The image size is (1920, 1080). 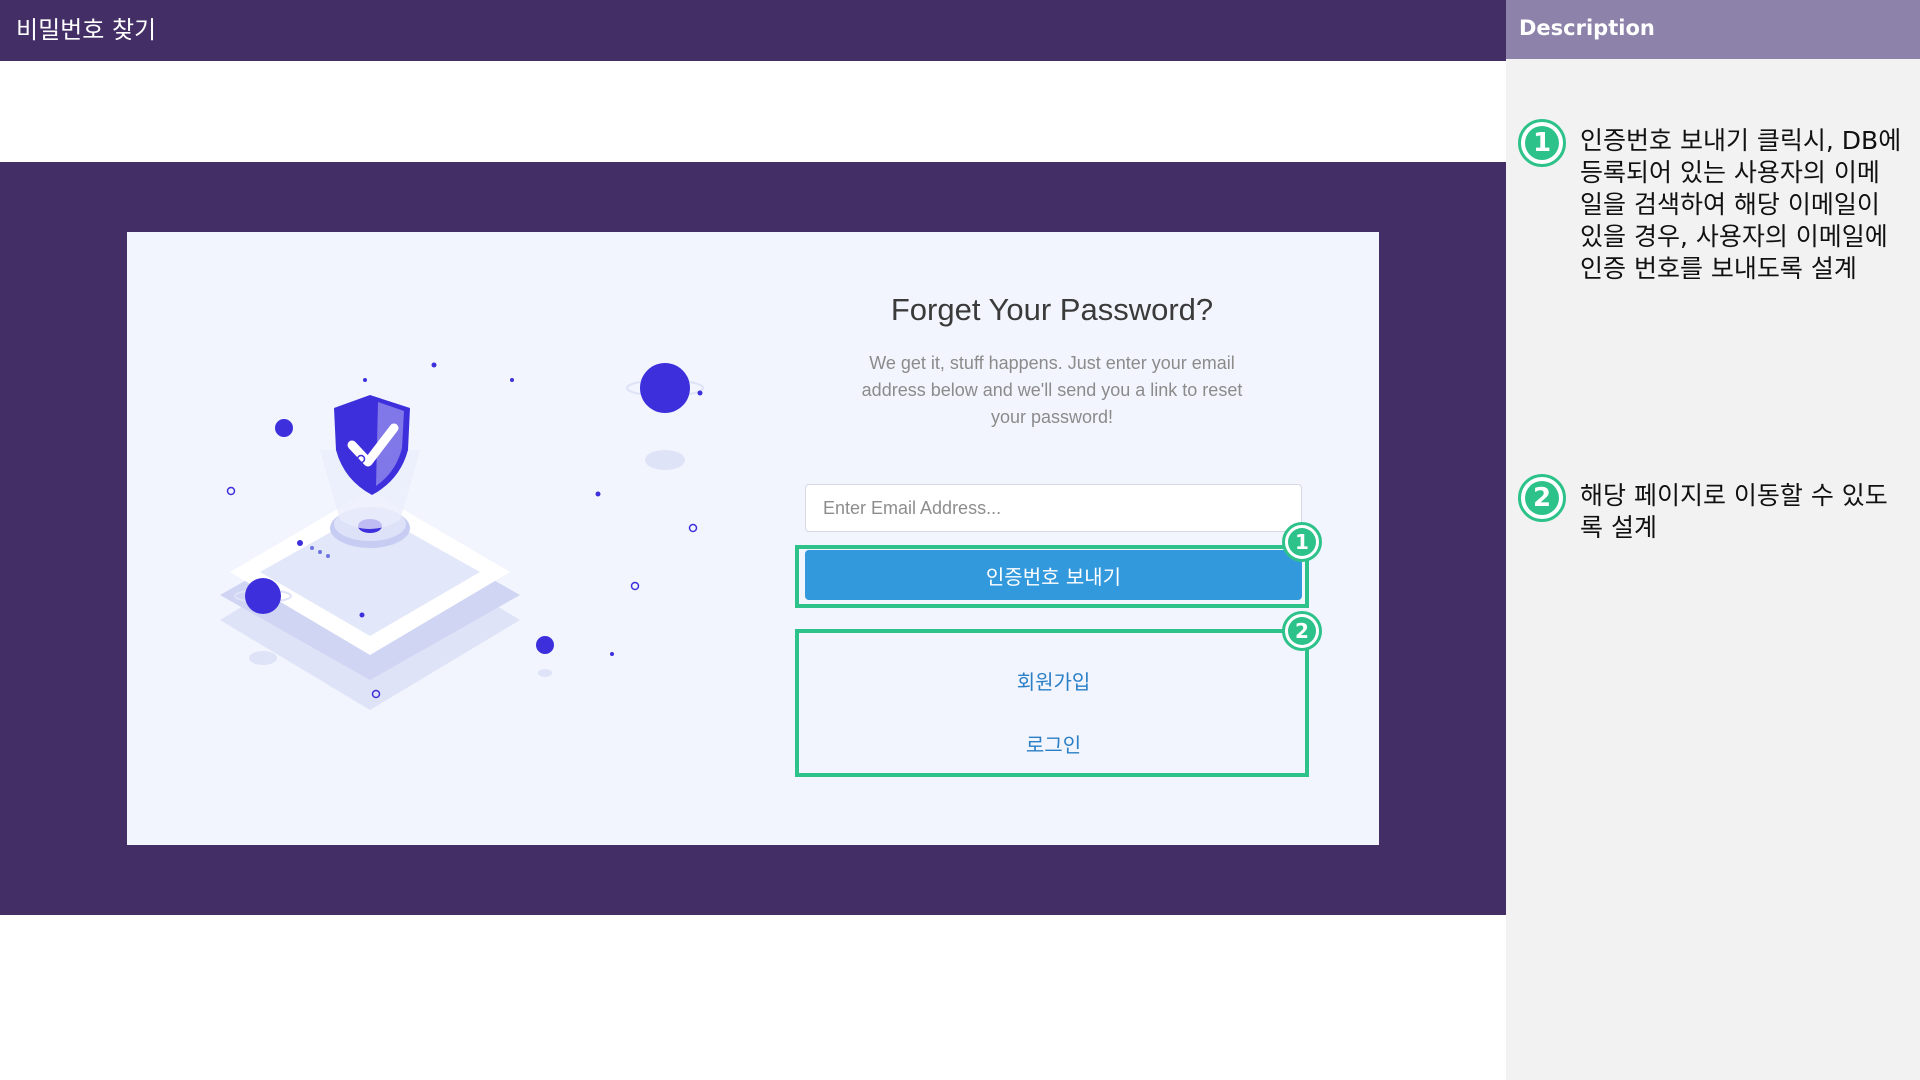 What do you see at coordinates (1542, 143) in the screenshot?
I see `description-number-badge: 1` at bounding box center [1542, 143].